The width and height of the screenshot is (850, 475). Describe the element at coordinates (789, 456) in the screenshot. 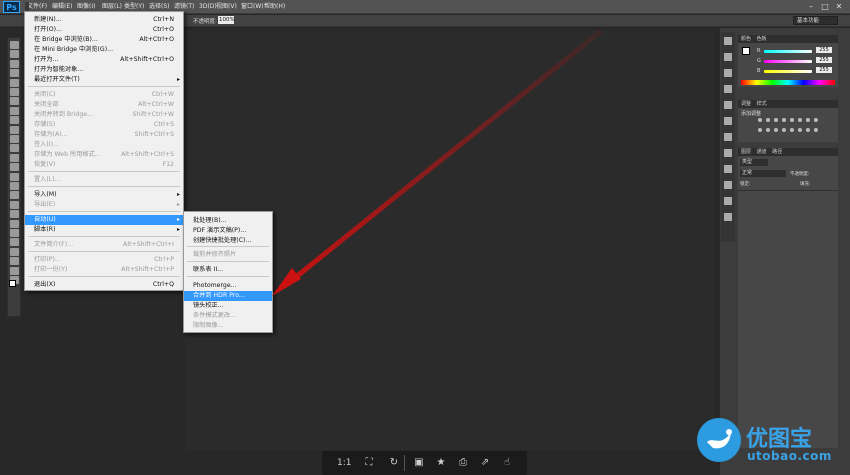

I see `watermark-url: utobao.com` at that location.